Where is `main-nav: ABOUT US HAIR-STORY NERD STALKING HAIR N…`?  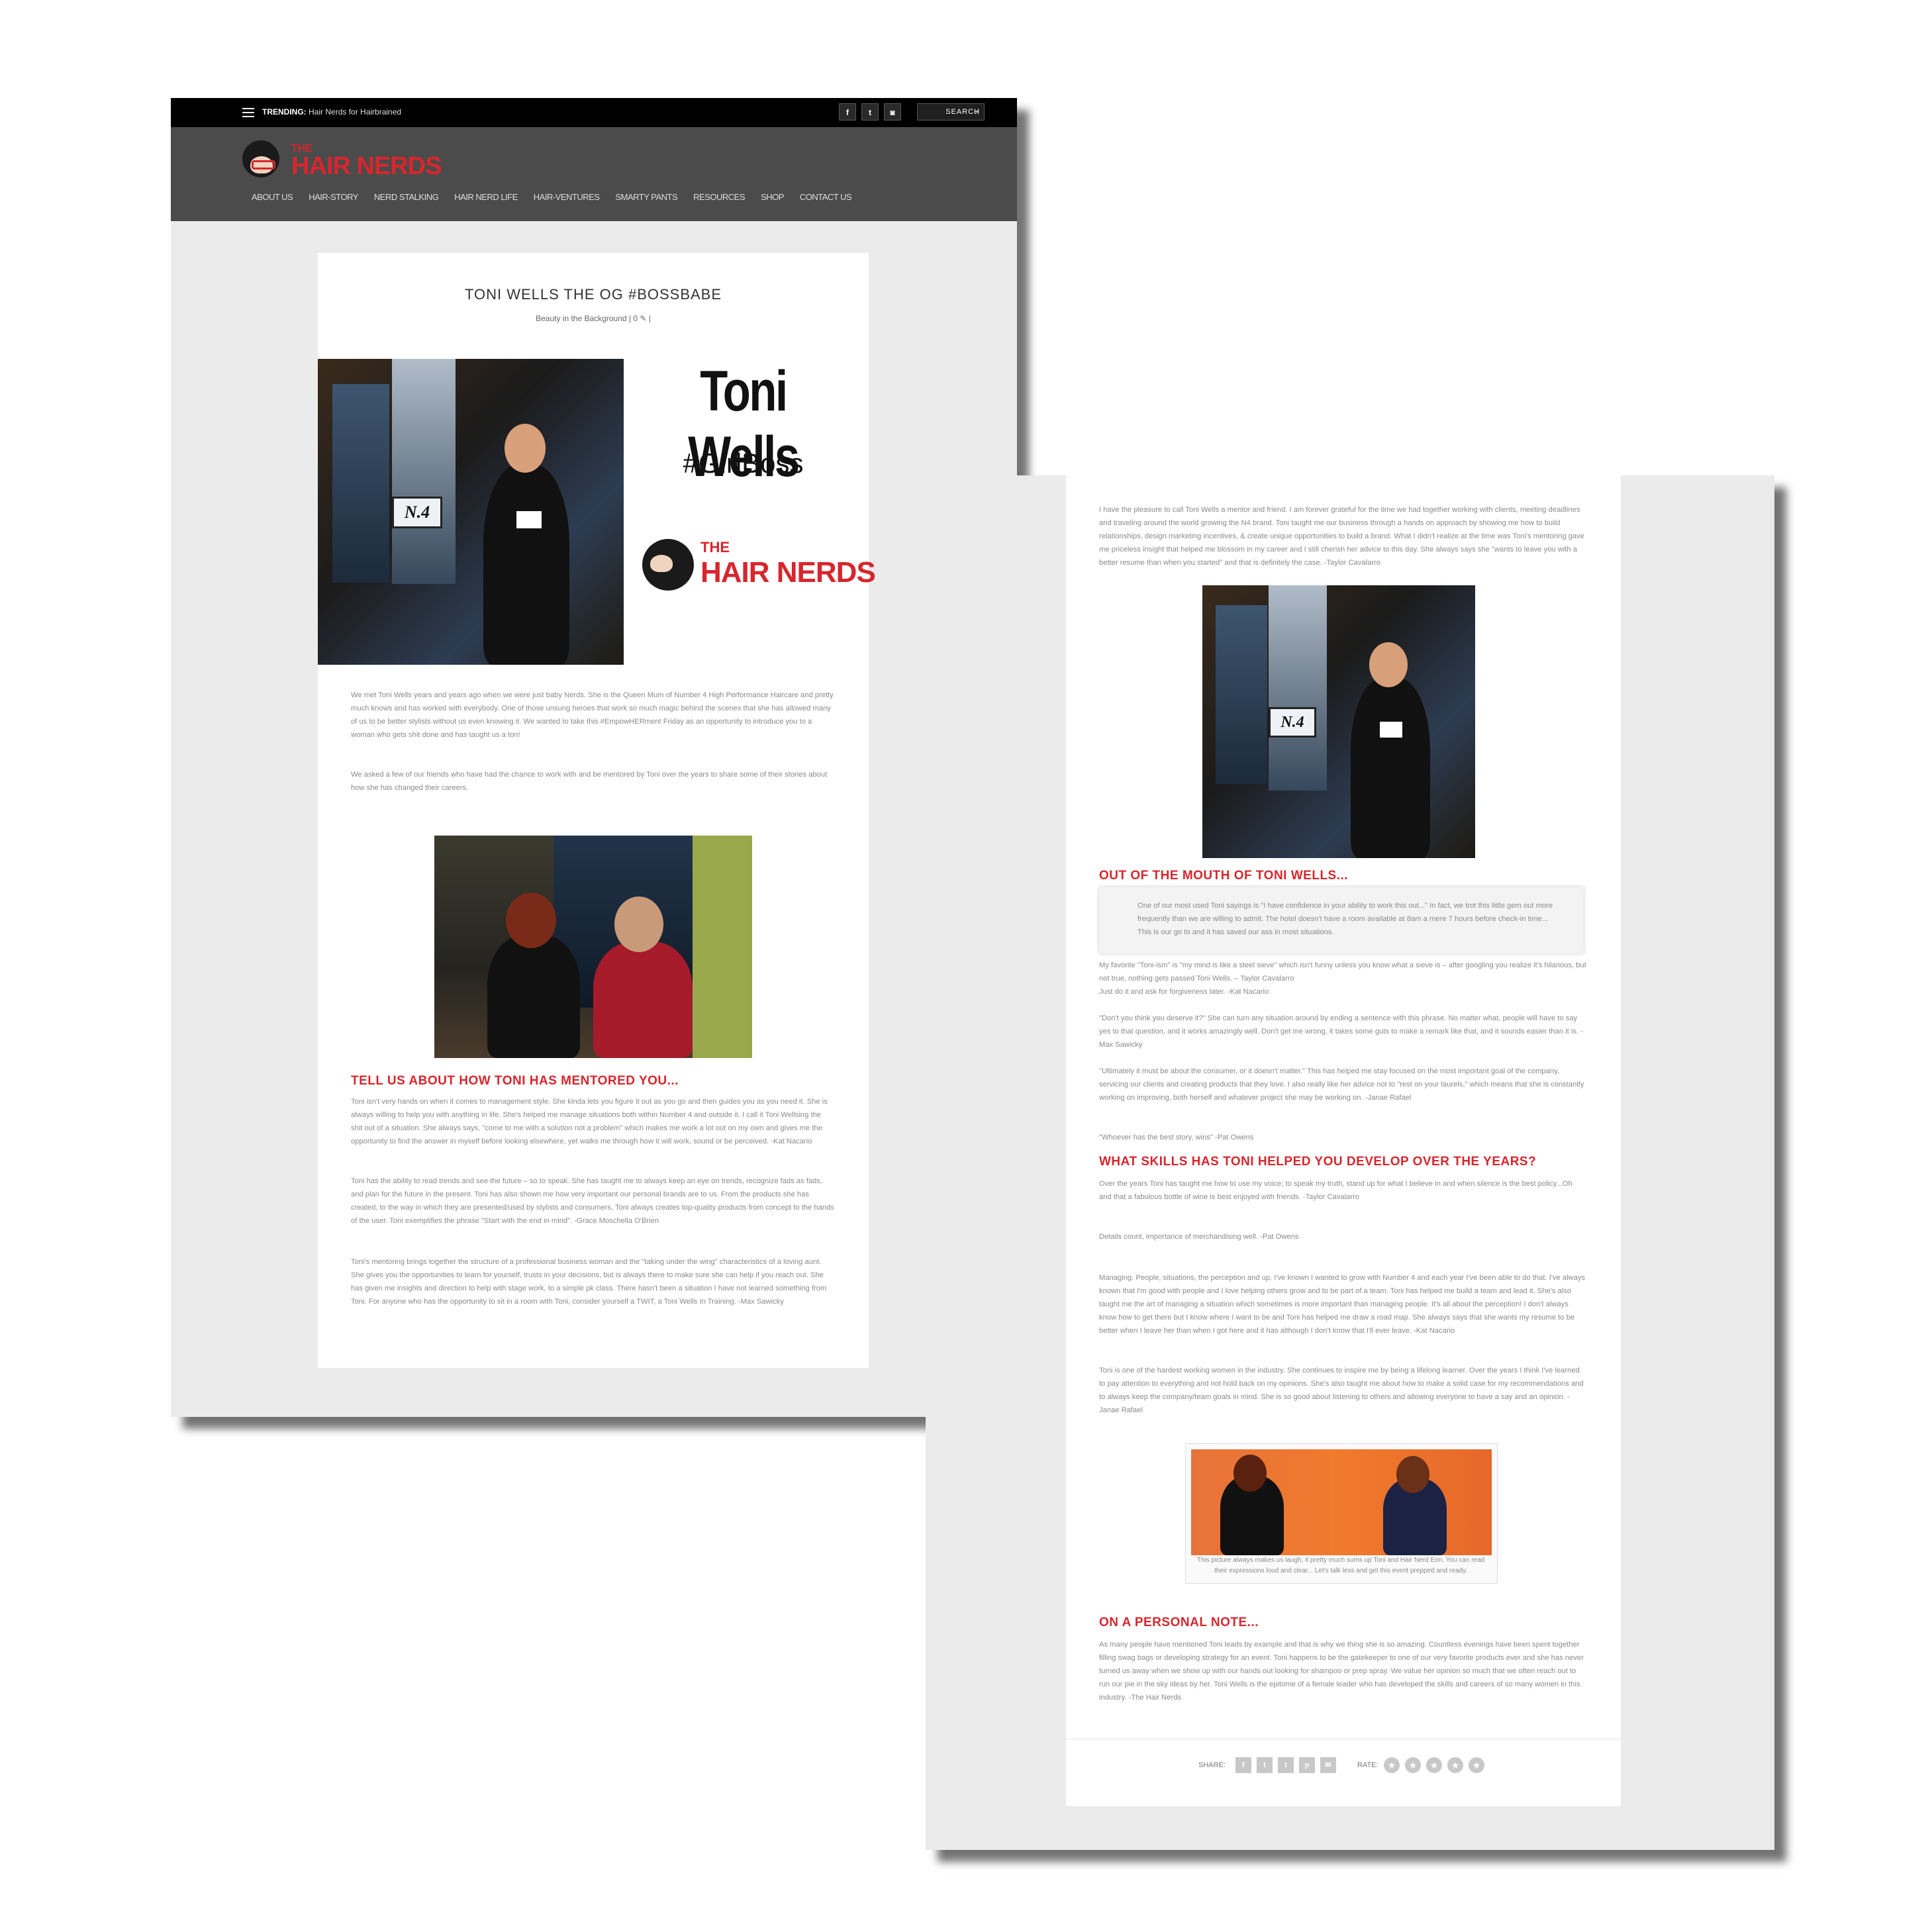
main-nav: ABOUT US HAIR-STORY NERD STALKING HAIR N… is located at coordinates (552, 197).